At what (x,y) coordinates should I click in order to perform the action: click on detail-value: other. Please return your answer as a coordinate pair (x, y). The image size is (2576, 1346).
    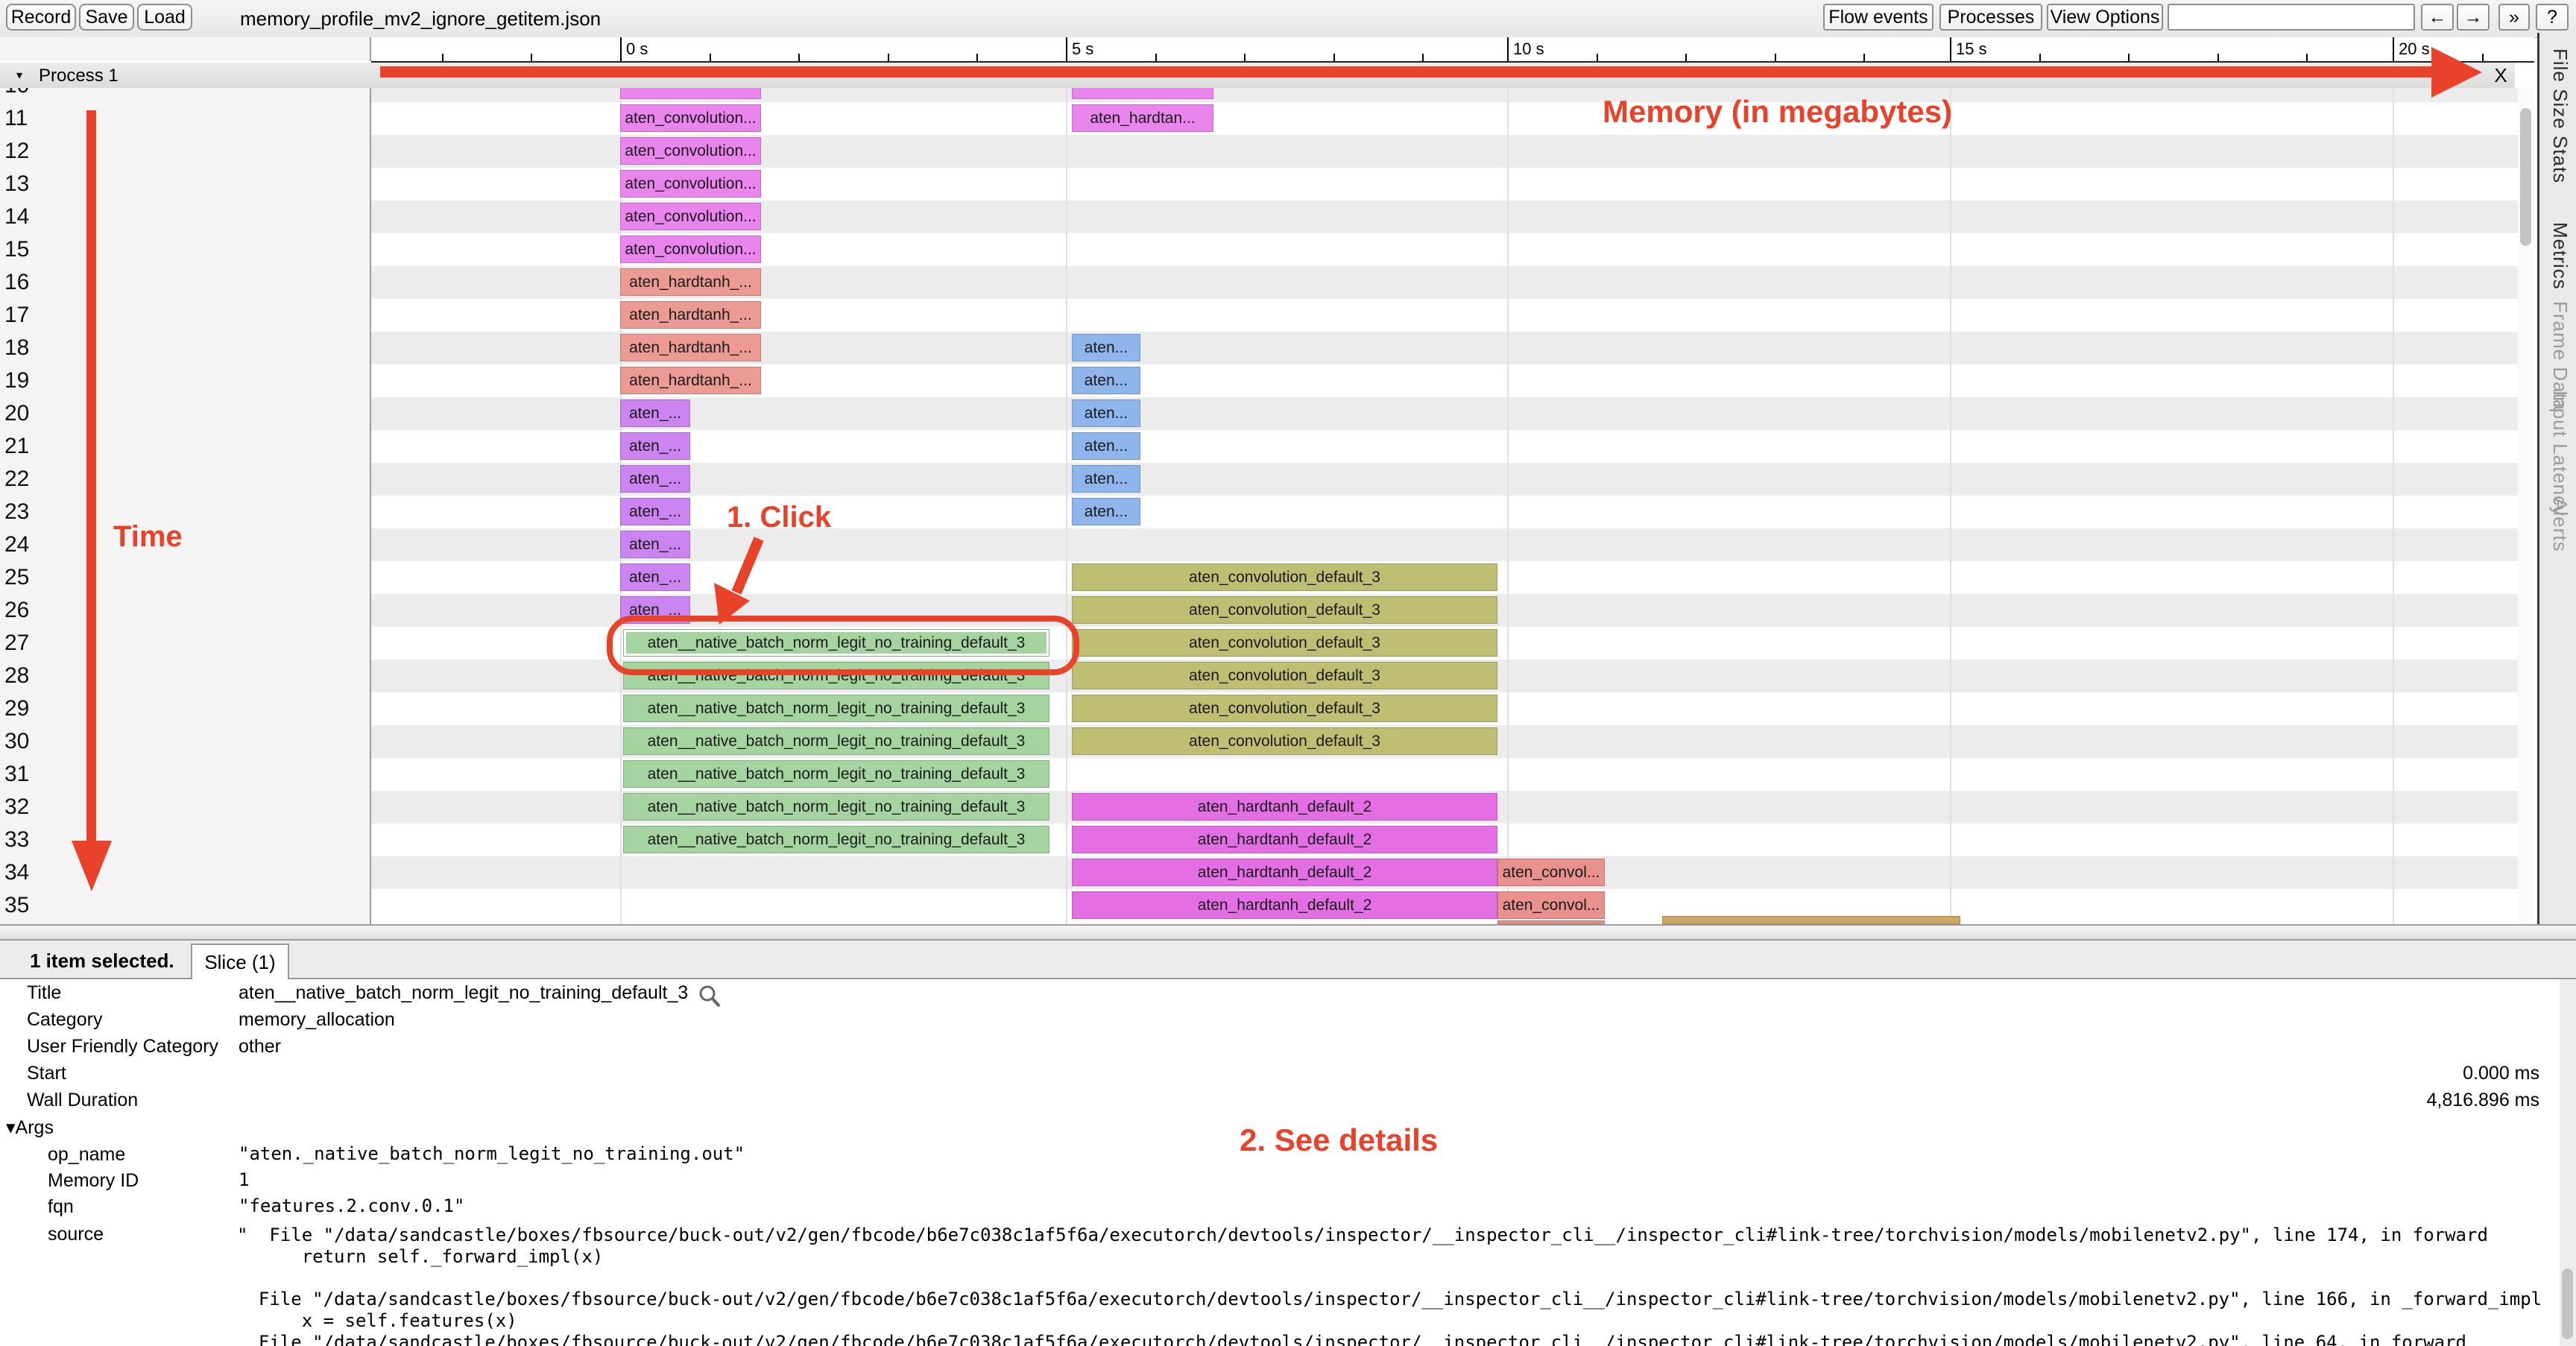
    Looking at the image, I should click on (260, 1046).